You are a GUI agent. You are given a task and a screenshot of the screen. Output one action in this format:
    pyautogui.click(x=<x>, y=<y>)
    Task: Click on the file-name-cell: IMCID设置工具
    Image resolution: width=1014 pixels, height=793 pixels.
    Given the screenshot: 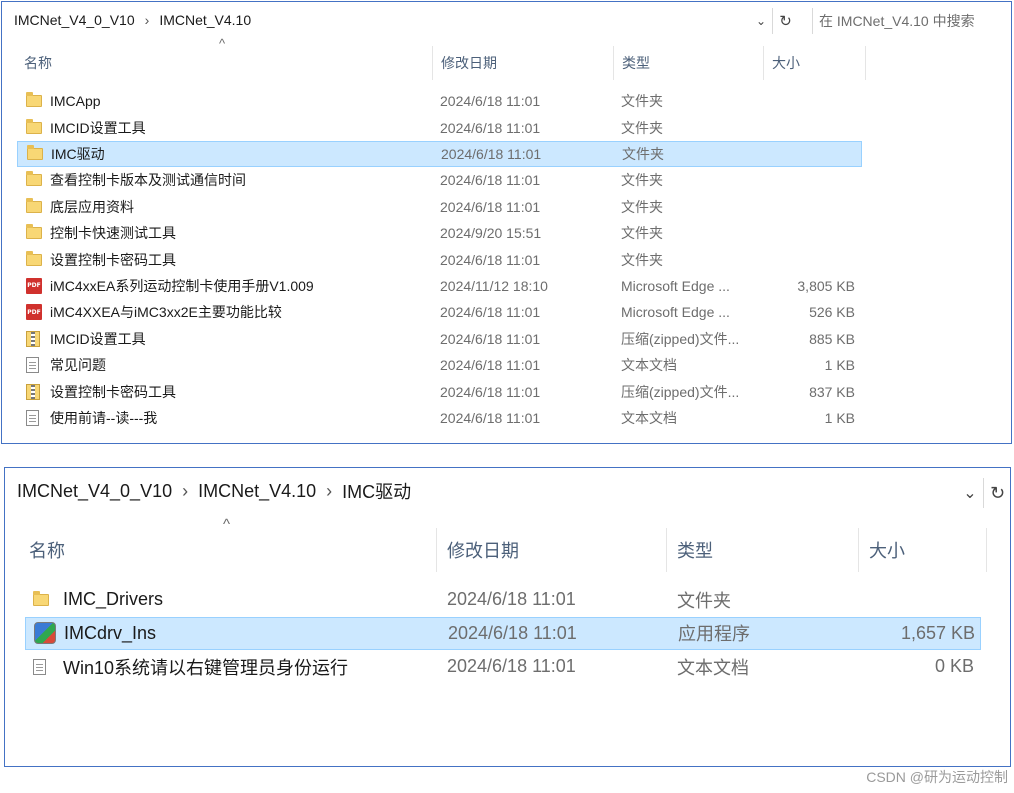 What is the action you would take?
    pyautogui.click(x=233, y=127)
    